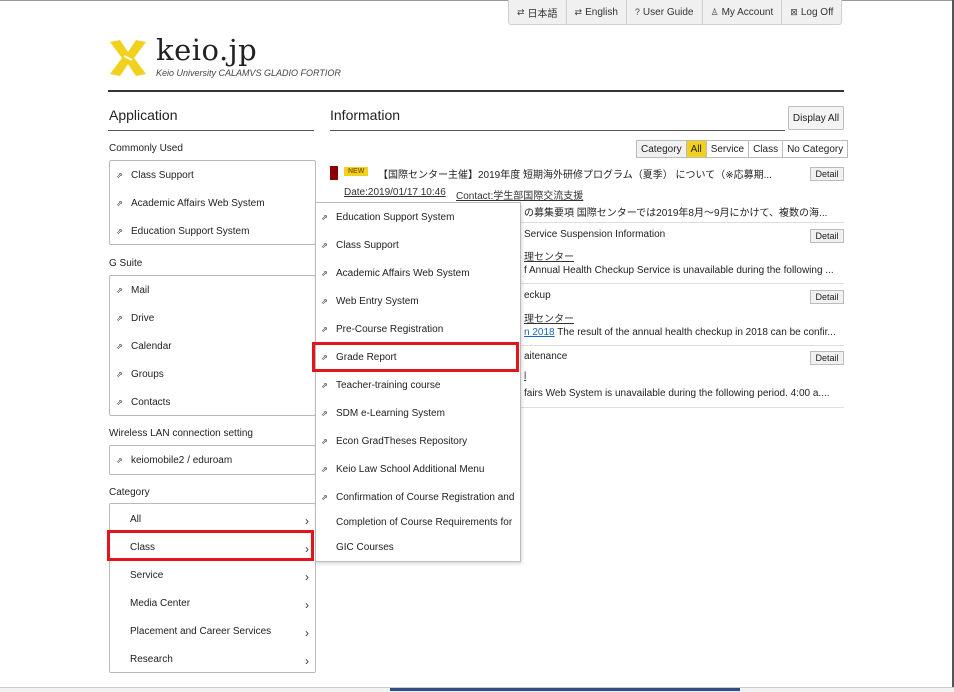  Describe the element at coordinates (519, 194) in the screenshot. I see `news-contact: Contact:学生部国際交流支援` at that location.